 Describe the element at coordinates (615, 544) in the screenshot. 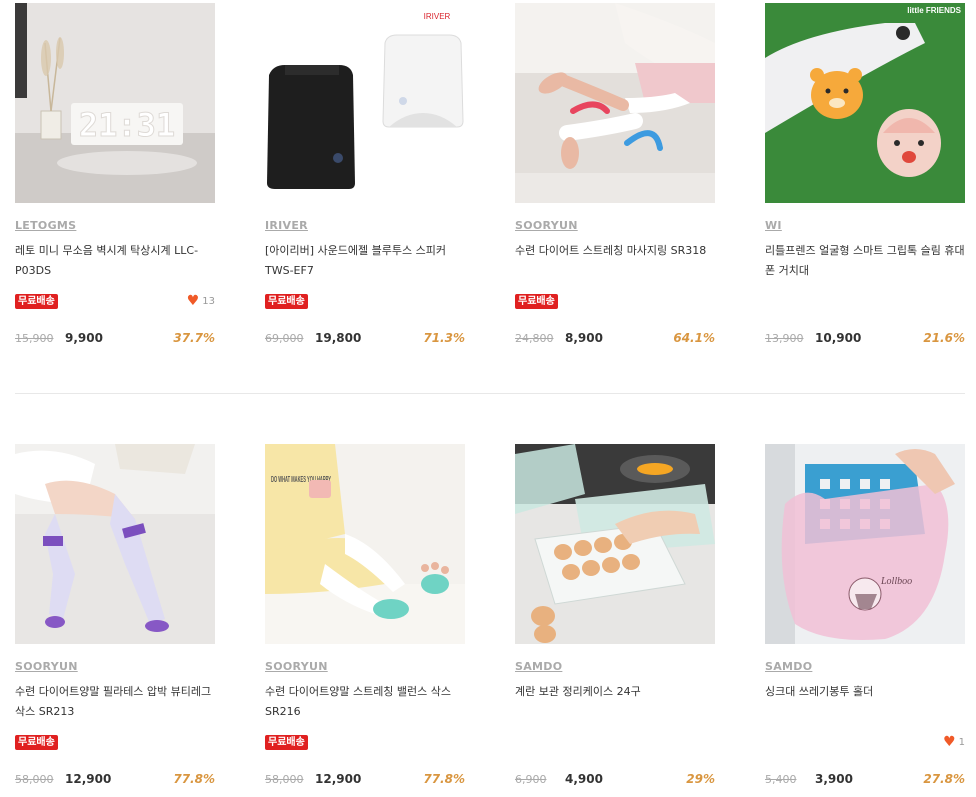

I see `product-image-egg-case` at that location.